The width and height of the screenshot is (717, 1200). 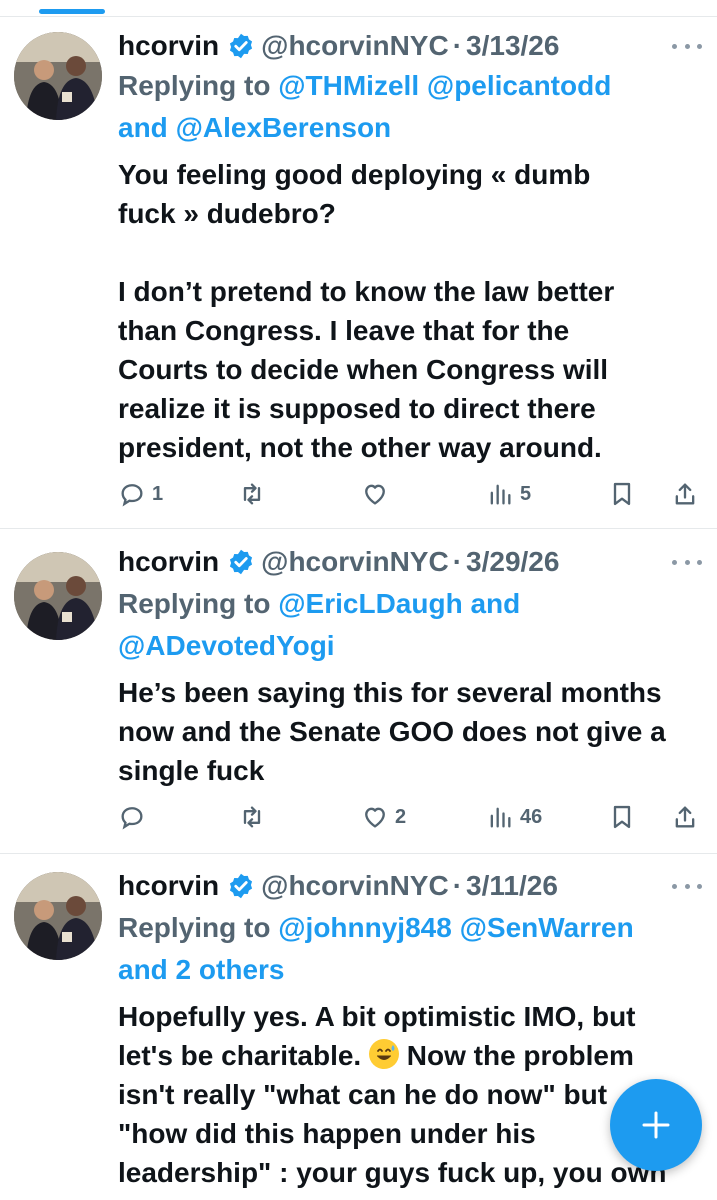 What do you see at coordinates (410, 494) in the screenshot?
I see `tweet-actions: 1 5` at bounding box center [410, 494].